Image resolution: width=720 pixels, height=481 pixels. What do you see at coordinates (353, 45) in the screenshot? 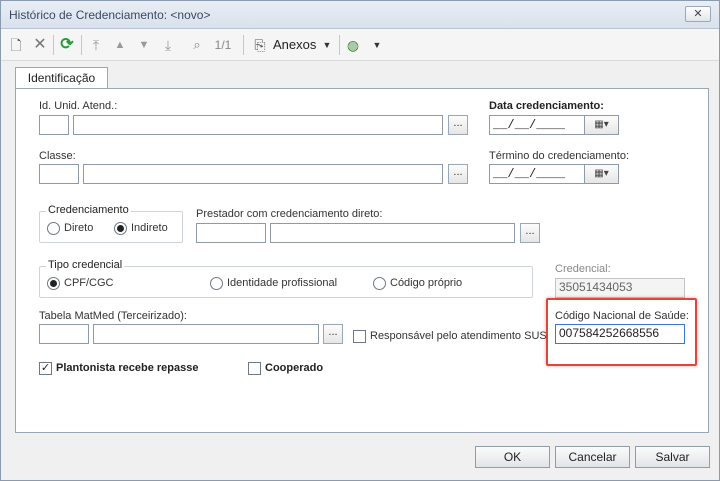
I see `globe-icon: ◍` at bounding box center [353, 45].